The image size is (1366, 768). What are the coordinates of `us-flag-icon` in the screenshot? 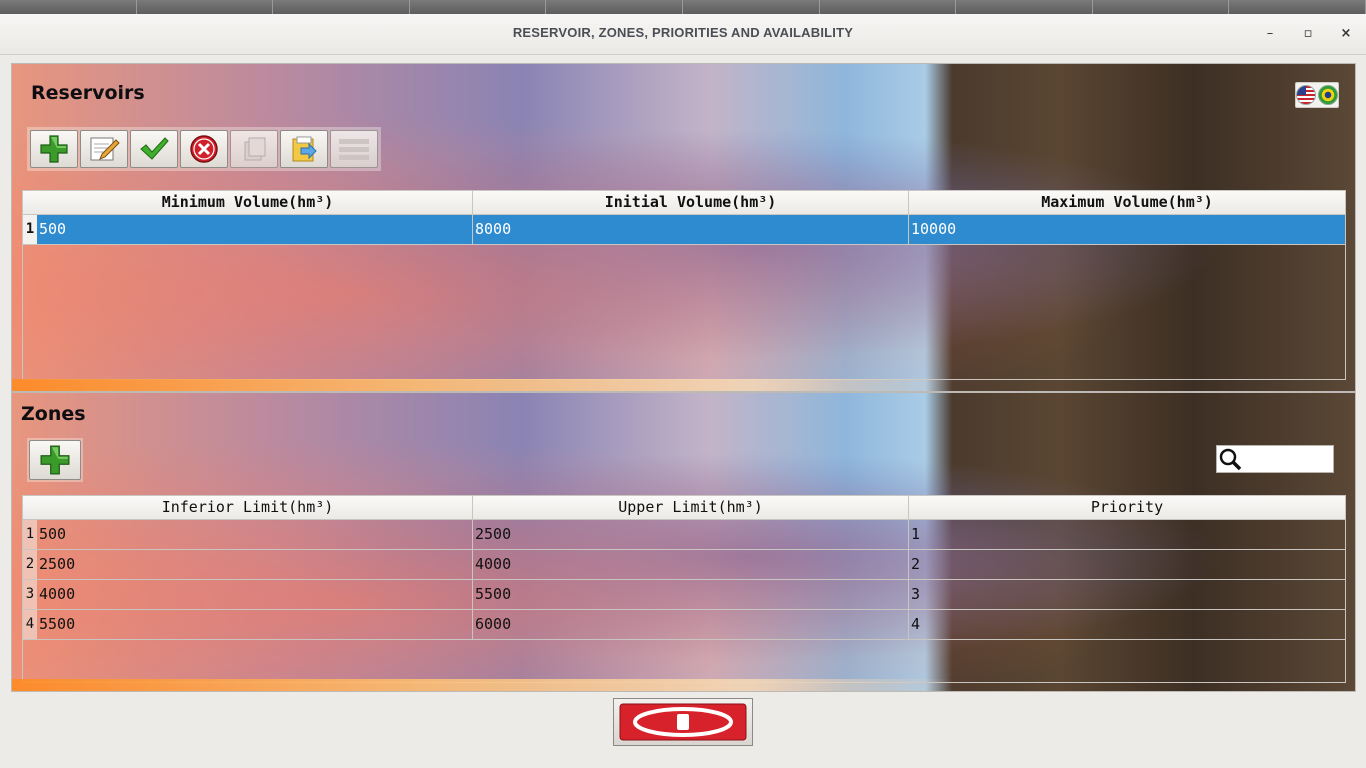 It's located at (1306, 95).